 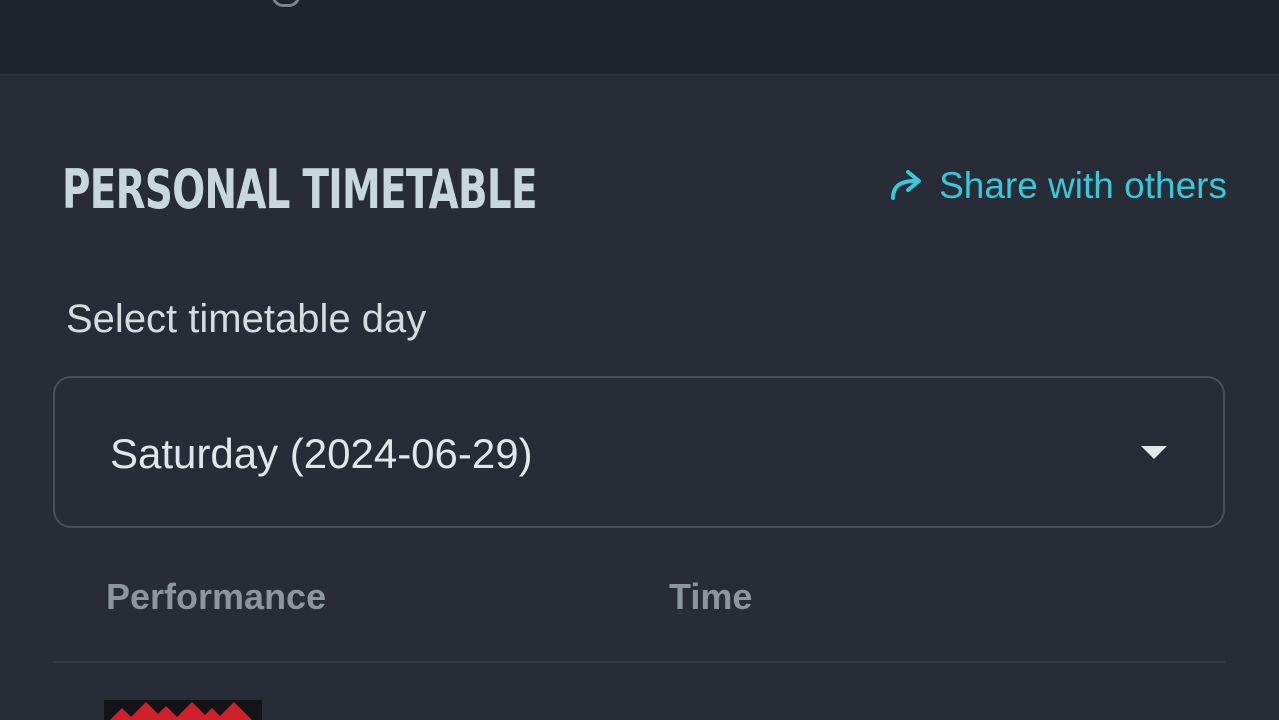 I want to click on share-with-others-link: Share with others, so click(x=1056, y=186).